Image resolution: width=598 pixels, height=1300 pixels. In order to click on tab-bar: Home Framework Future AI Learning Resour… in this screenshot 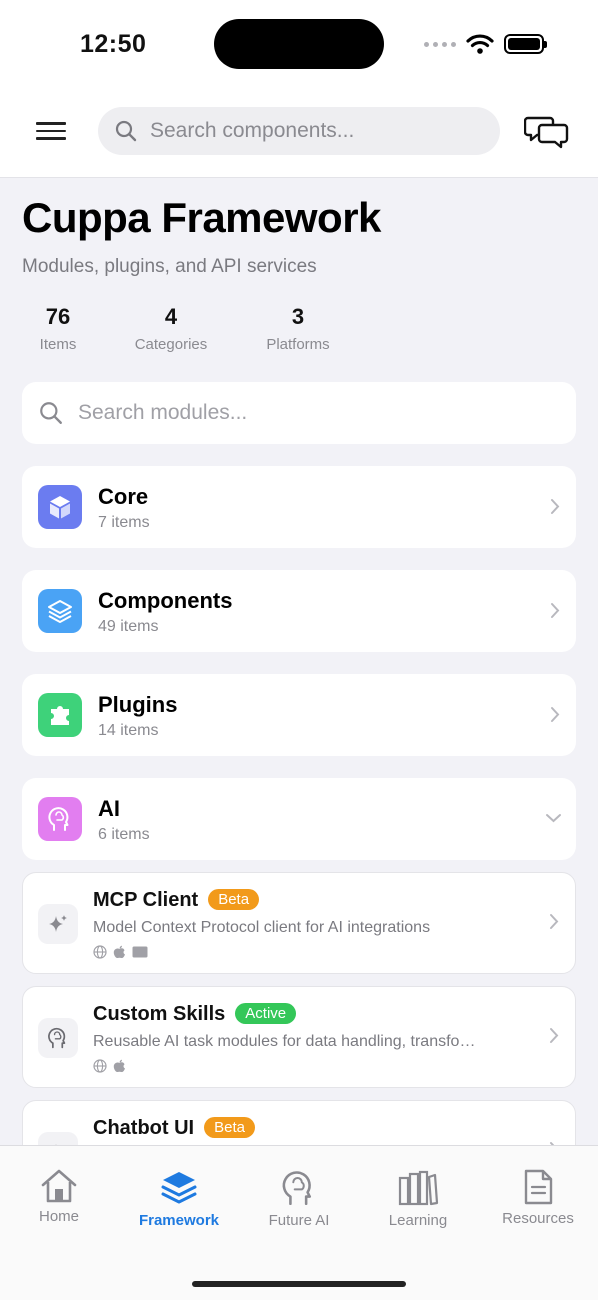, I will do `click(299, 1222)`.